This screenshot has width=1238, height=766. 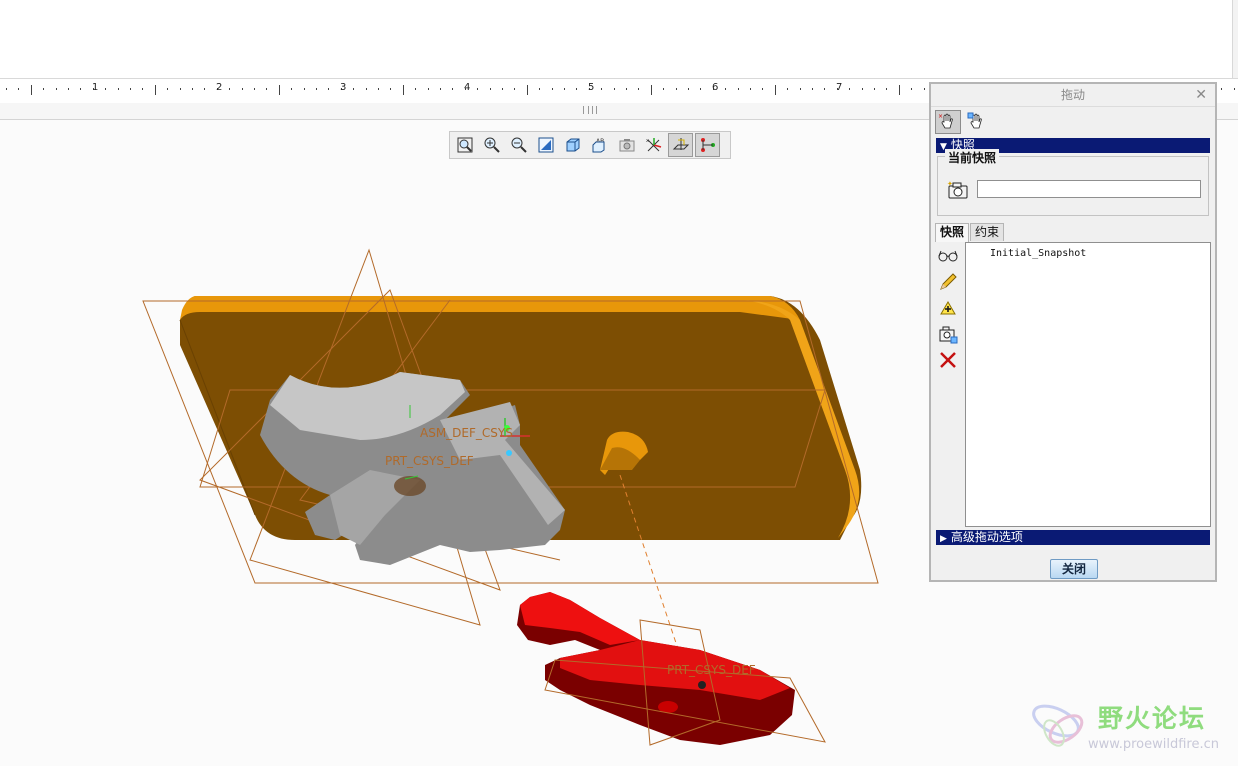 What do you see at coordinates (1073, 537) in the screenshot?
I see `advanced-drag-options-header: ▶ 高级拖动选项` at bounding box center [1073, 537].